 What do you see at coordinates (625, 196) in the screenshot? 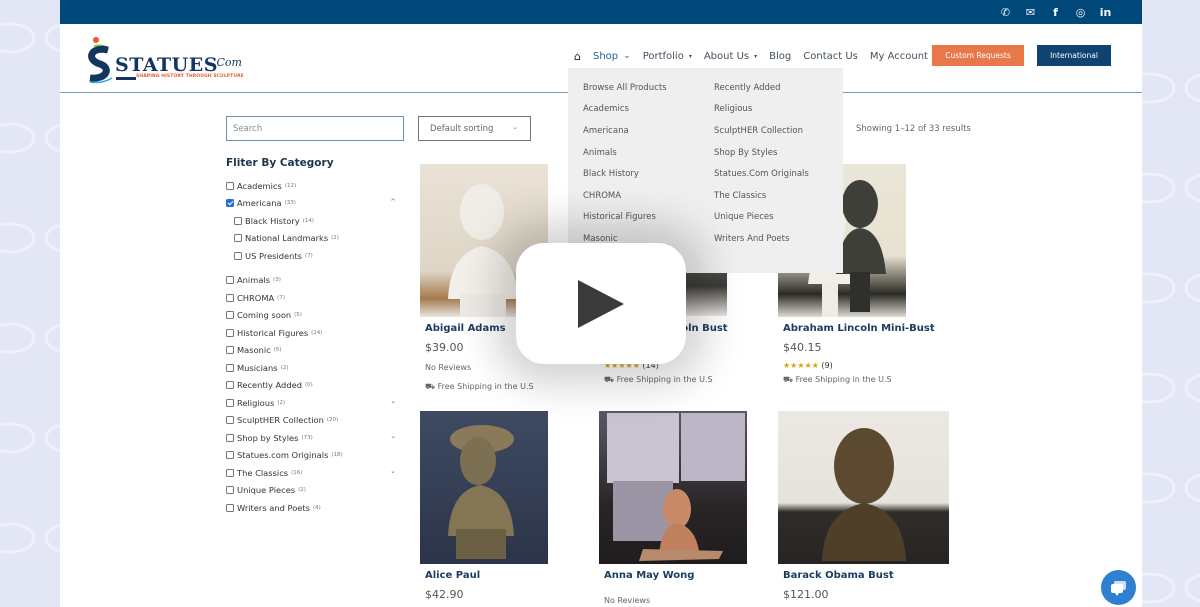
I see `shop-menu-item: CHROMA` at bounding box center [625, 196].